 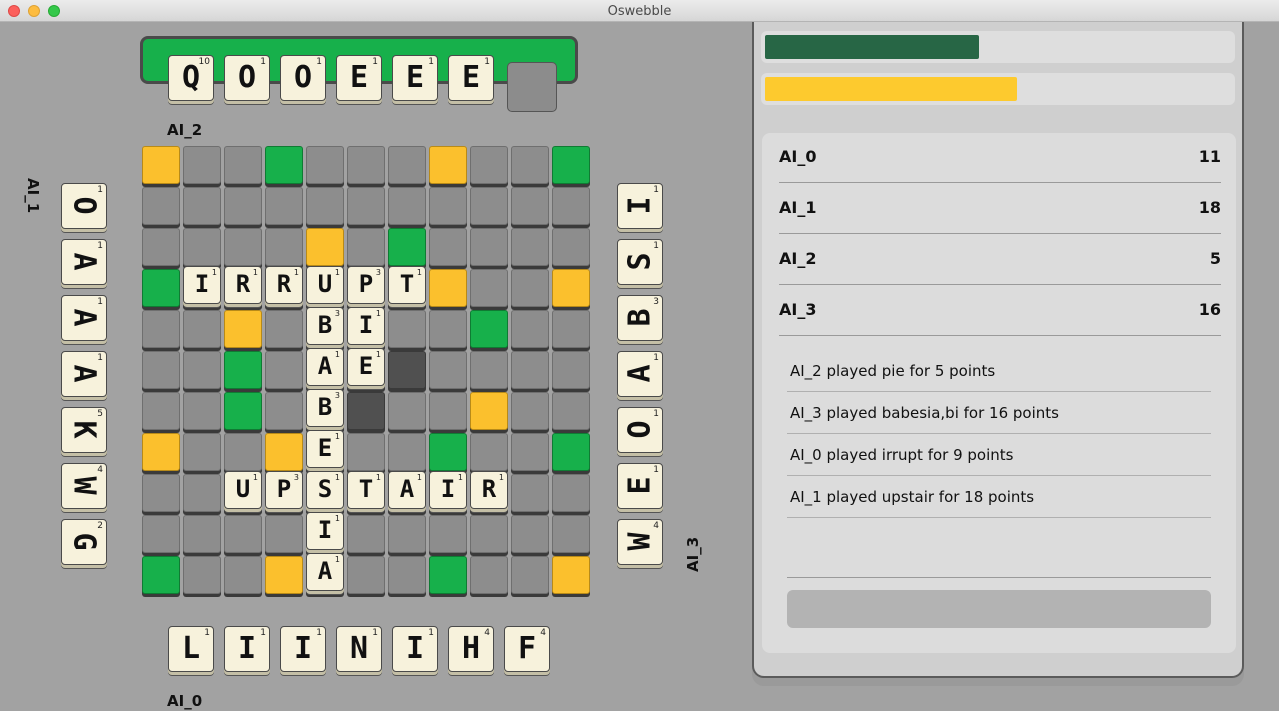 I want to click on letter-tile: T1, so click(x=407, y=285).